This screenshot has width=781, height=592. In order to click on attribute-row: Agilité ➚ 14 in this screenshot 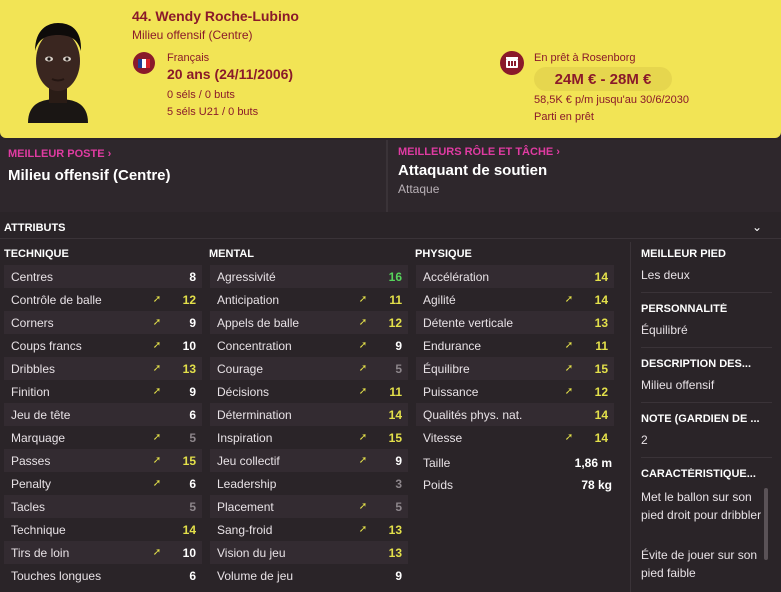, I will do `click(515, 299)`.